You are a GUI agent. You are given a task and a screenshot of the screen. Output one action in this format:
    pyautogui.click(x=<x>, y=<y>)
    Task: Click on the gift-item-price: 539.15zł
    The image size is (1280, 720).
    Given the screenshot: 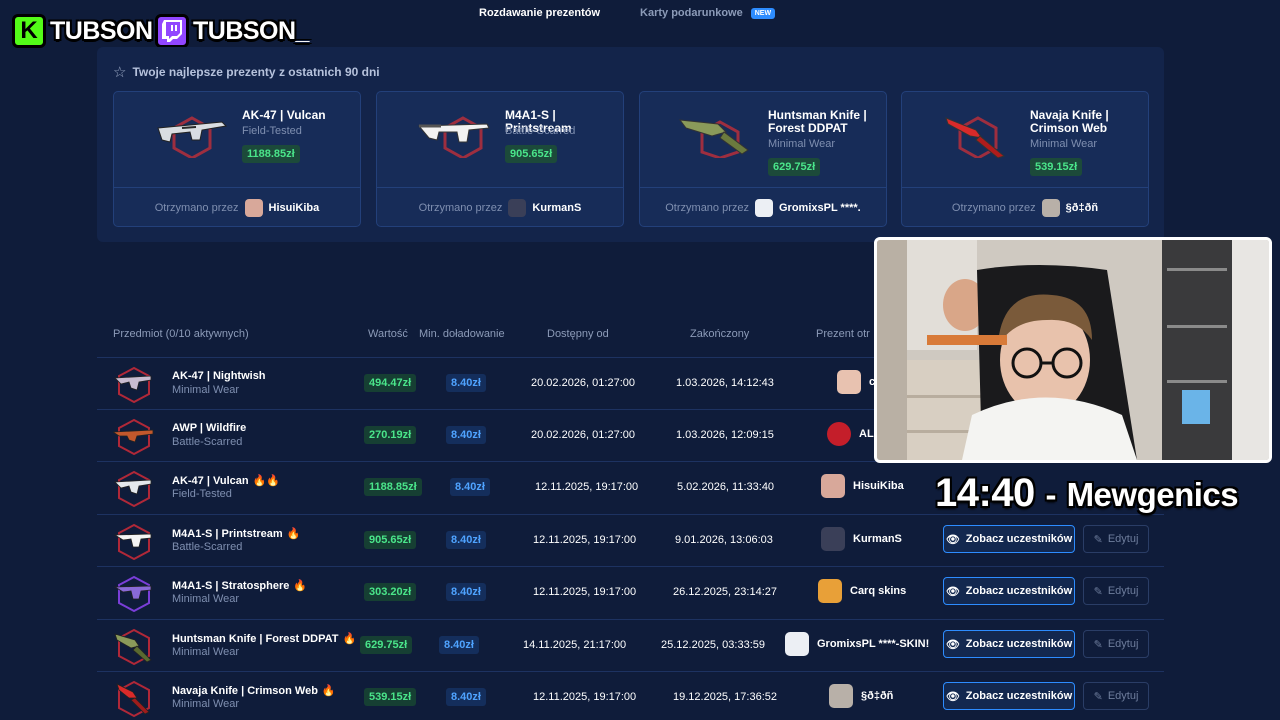 What is the action you would take?
    pyautogui.click(x=1056, y=167)
    